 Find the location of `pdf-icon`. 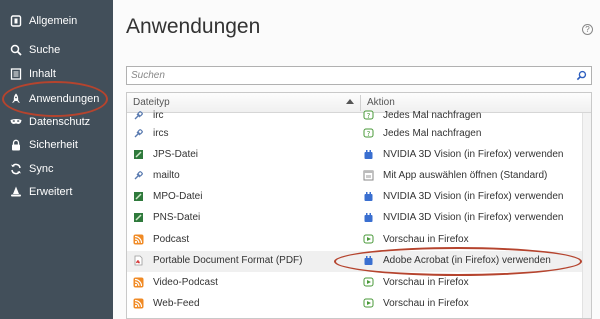

pdf-icon is located at coordinates (138, 260).